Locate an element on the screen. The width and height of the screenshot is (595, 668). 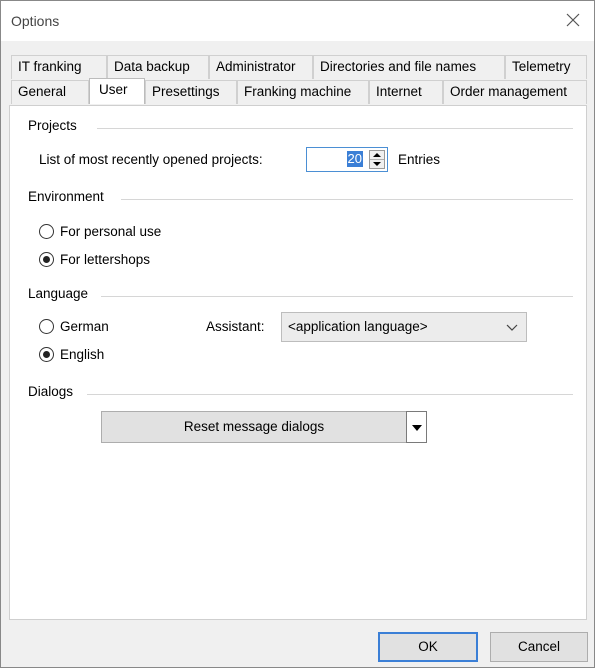
radio-lettershops is located at coordinates (46, 259).